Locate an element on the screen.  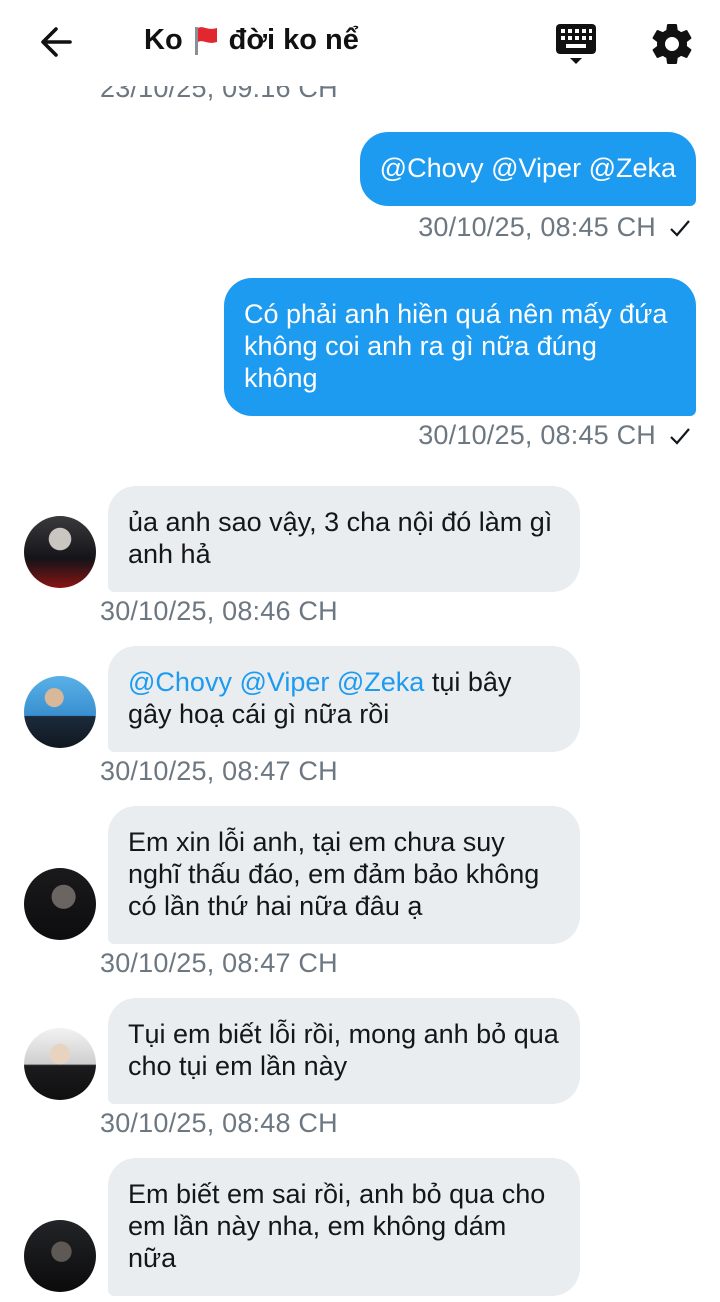
keyboard-icon is located at coordinates (576, 44).